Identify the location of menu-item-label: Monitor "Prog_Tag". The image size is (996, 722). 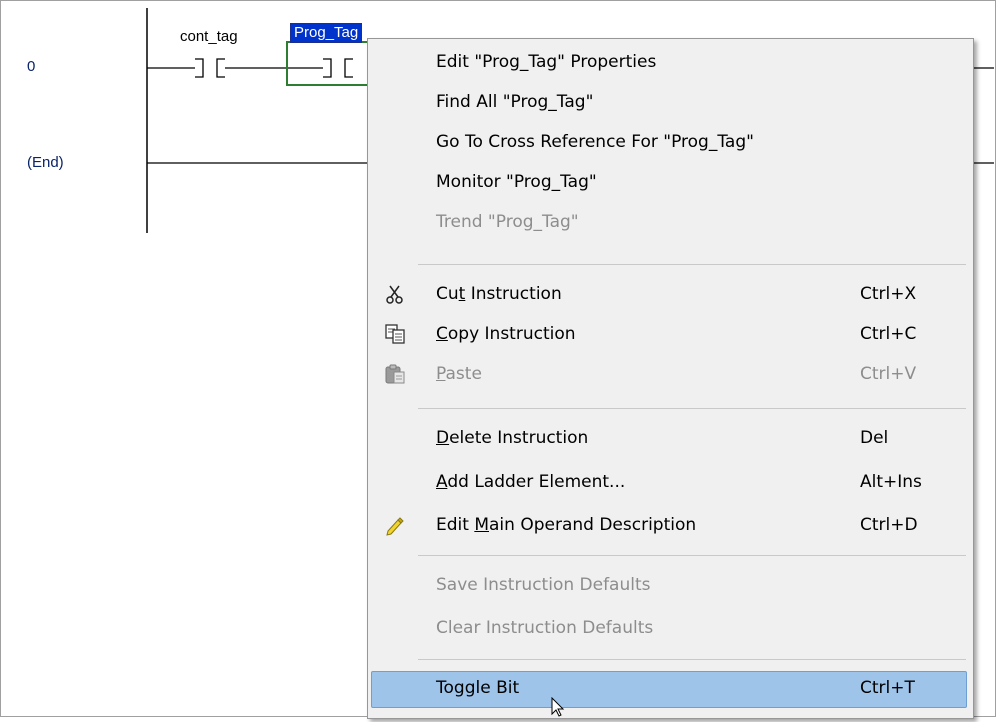
(516, 182).